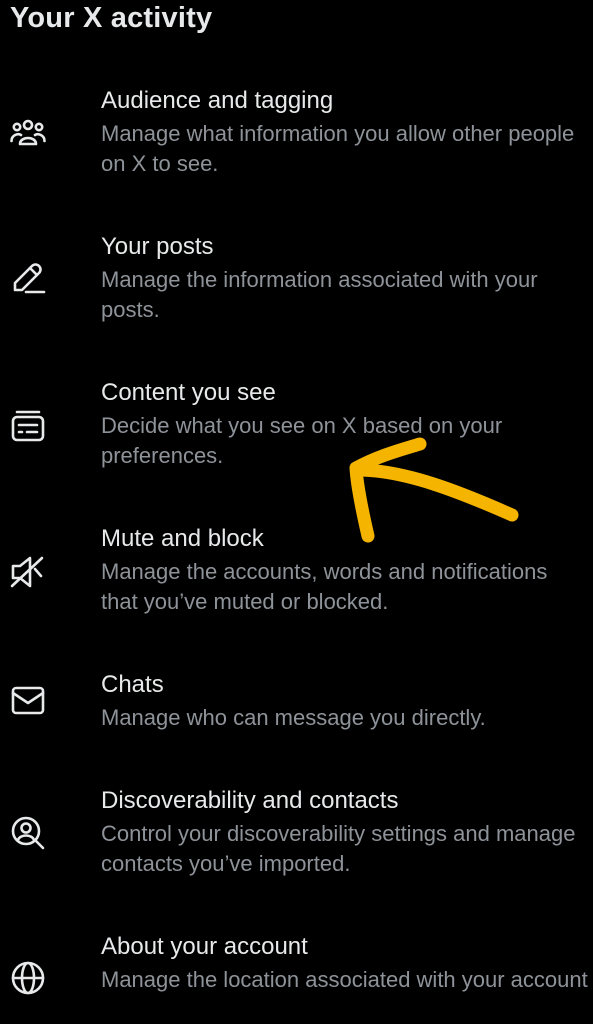 This screenshot has height=1024, width=593. I want to click on envelope-icon, so click(28, 700).